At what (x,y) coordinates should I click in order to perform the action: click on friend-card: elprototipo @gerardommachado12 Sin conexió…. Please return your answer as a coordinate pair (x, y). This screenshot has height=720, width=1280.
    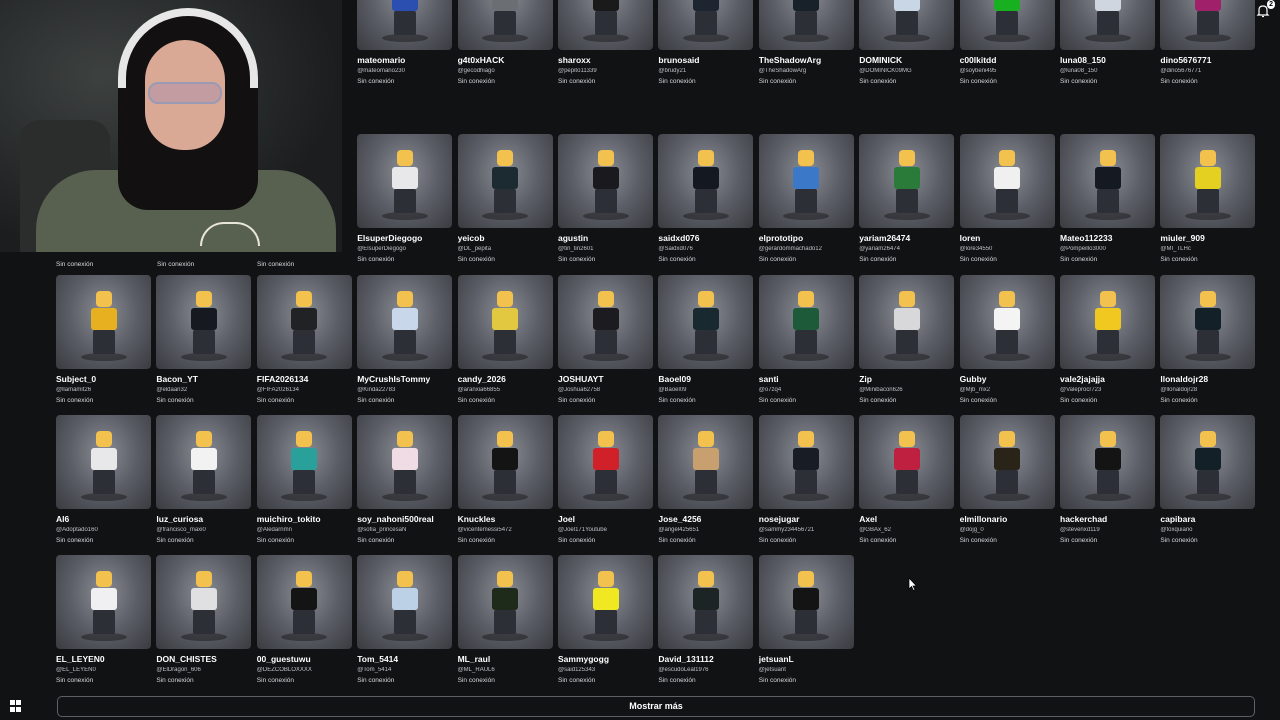
    Looking at the image, I should click on (806, 198).